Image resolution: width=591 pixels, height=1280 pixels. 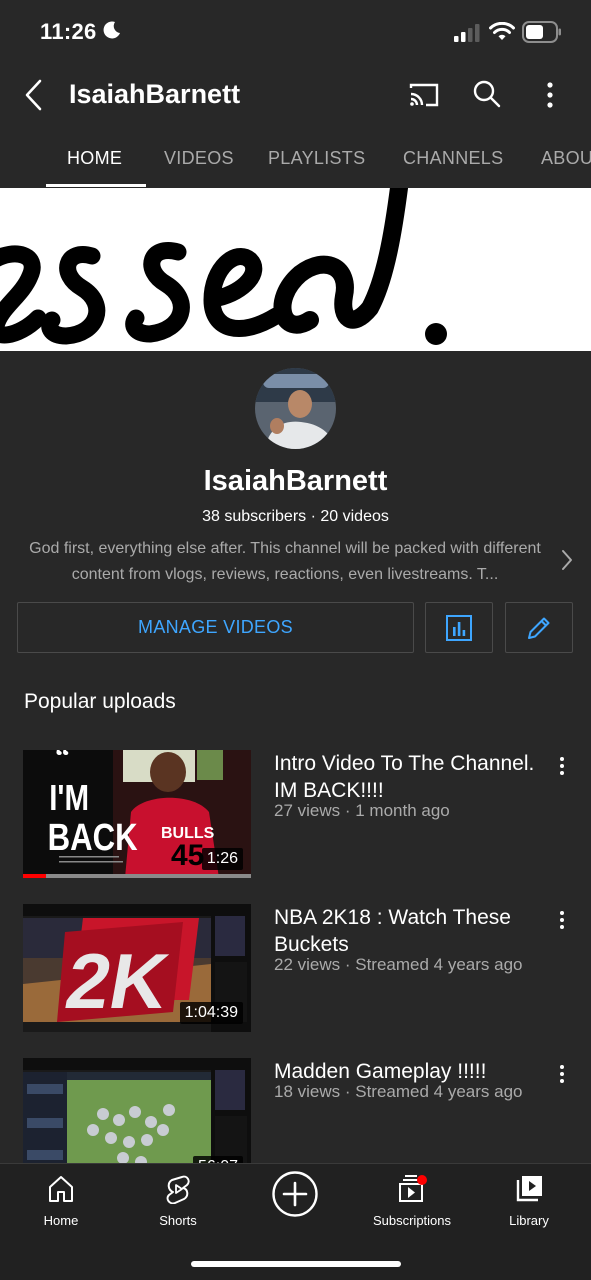 What do you see at coordinates (96, 185) in the screenshot?
I see `active-tab-indicator` at bounding box center [96, 185].